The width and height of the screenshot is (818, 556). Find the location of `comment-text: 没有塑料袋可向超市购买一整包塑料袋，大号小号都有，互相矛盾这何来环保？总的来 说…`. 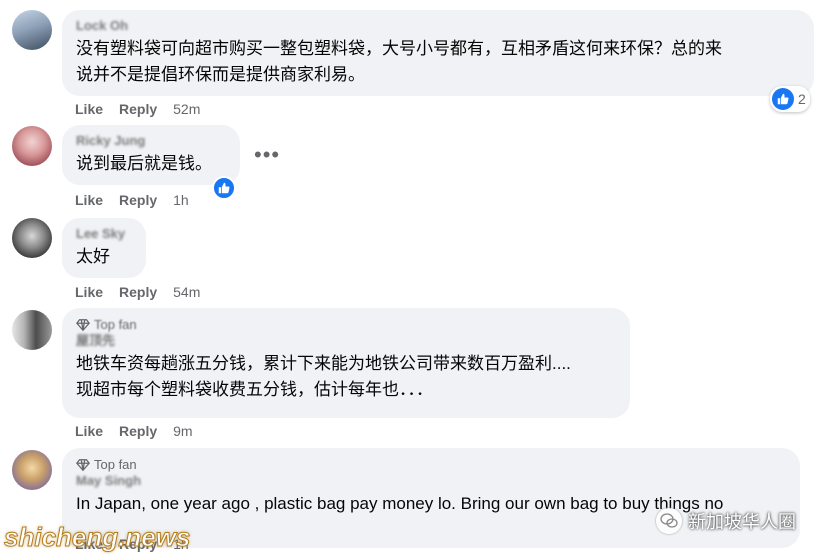

comment-text: 没有塑料袋可向超市购买一整包塑料袋，大号小号都有，互相矛盾这何来环保？总的来 说… is located at coordinates (399, 61).